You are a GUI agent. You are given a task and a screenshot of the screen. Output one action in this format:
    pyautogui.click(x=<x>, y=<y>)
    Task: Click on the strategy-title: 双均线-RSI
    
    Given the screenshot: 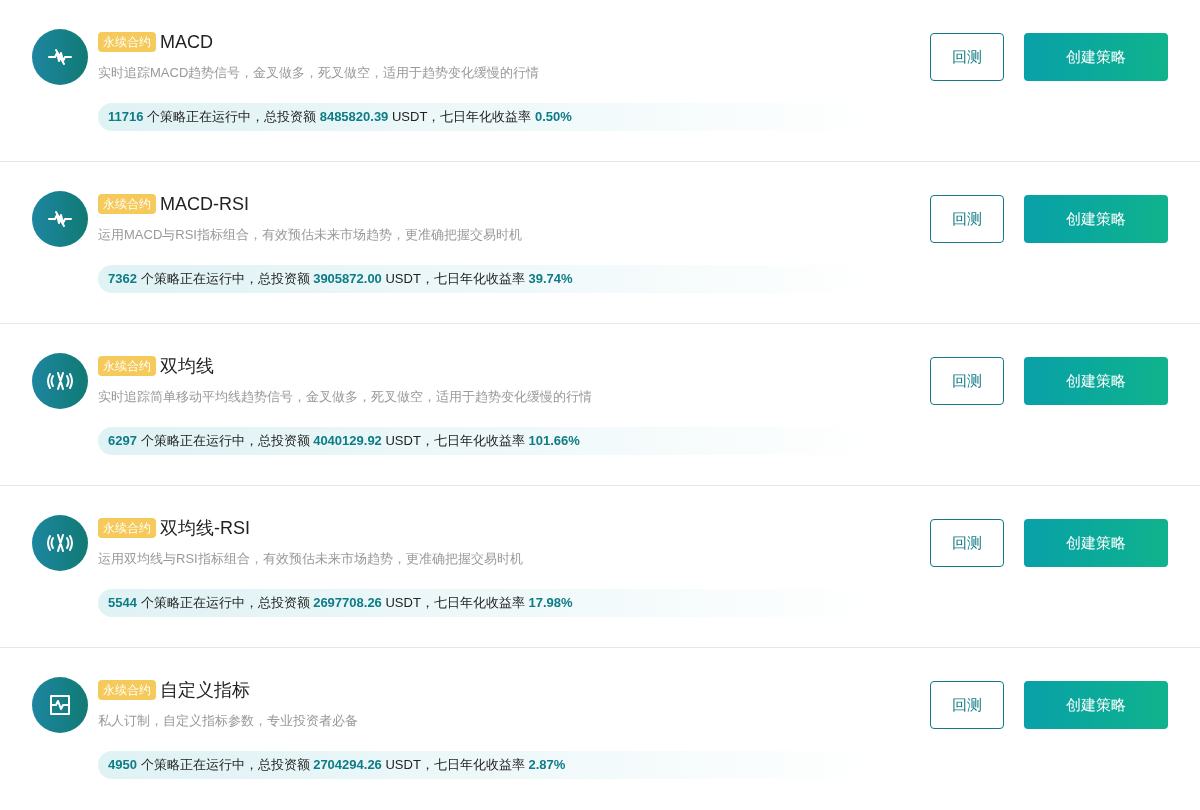 What is the action you would take?
    pyautogui.click(x=205, y=528)
    